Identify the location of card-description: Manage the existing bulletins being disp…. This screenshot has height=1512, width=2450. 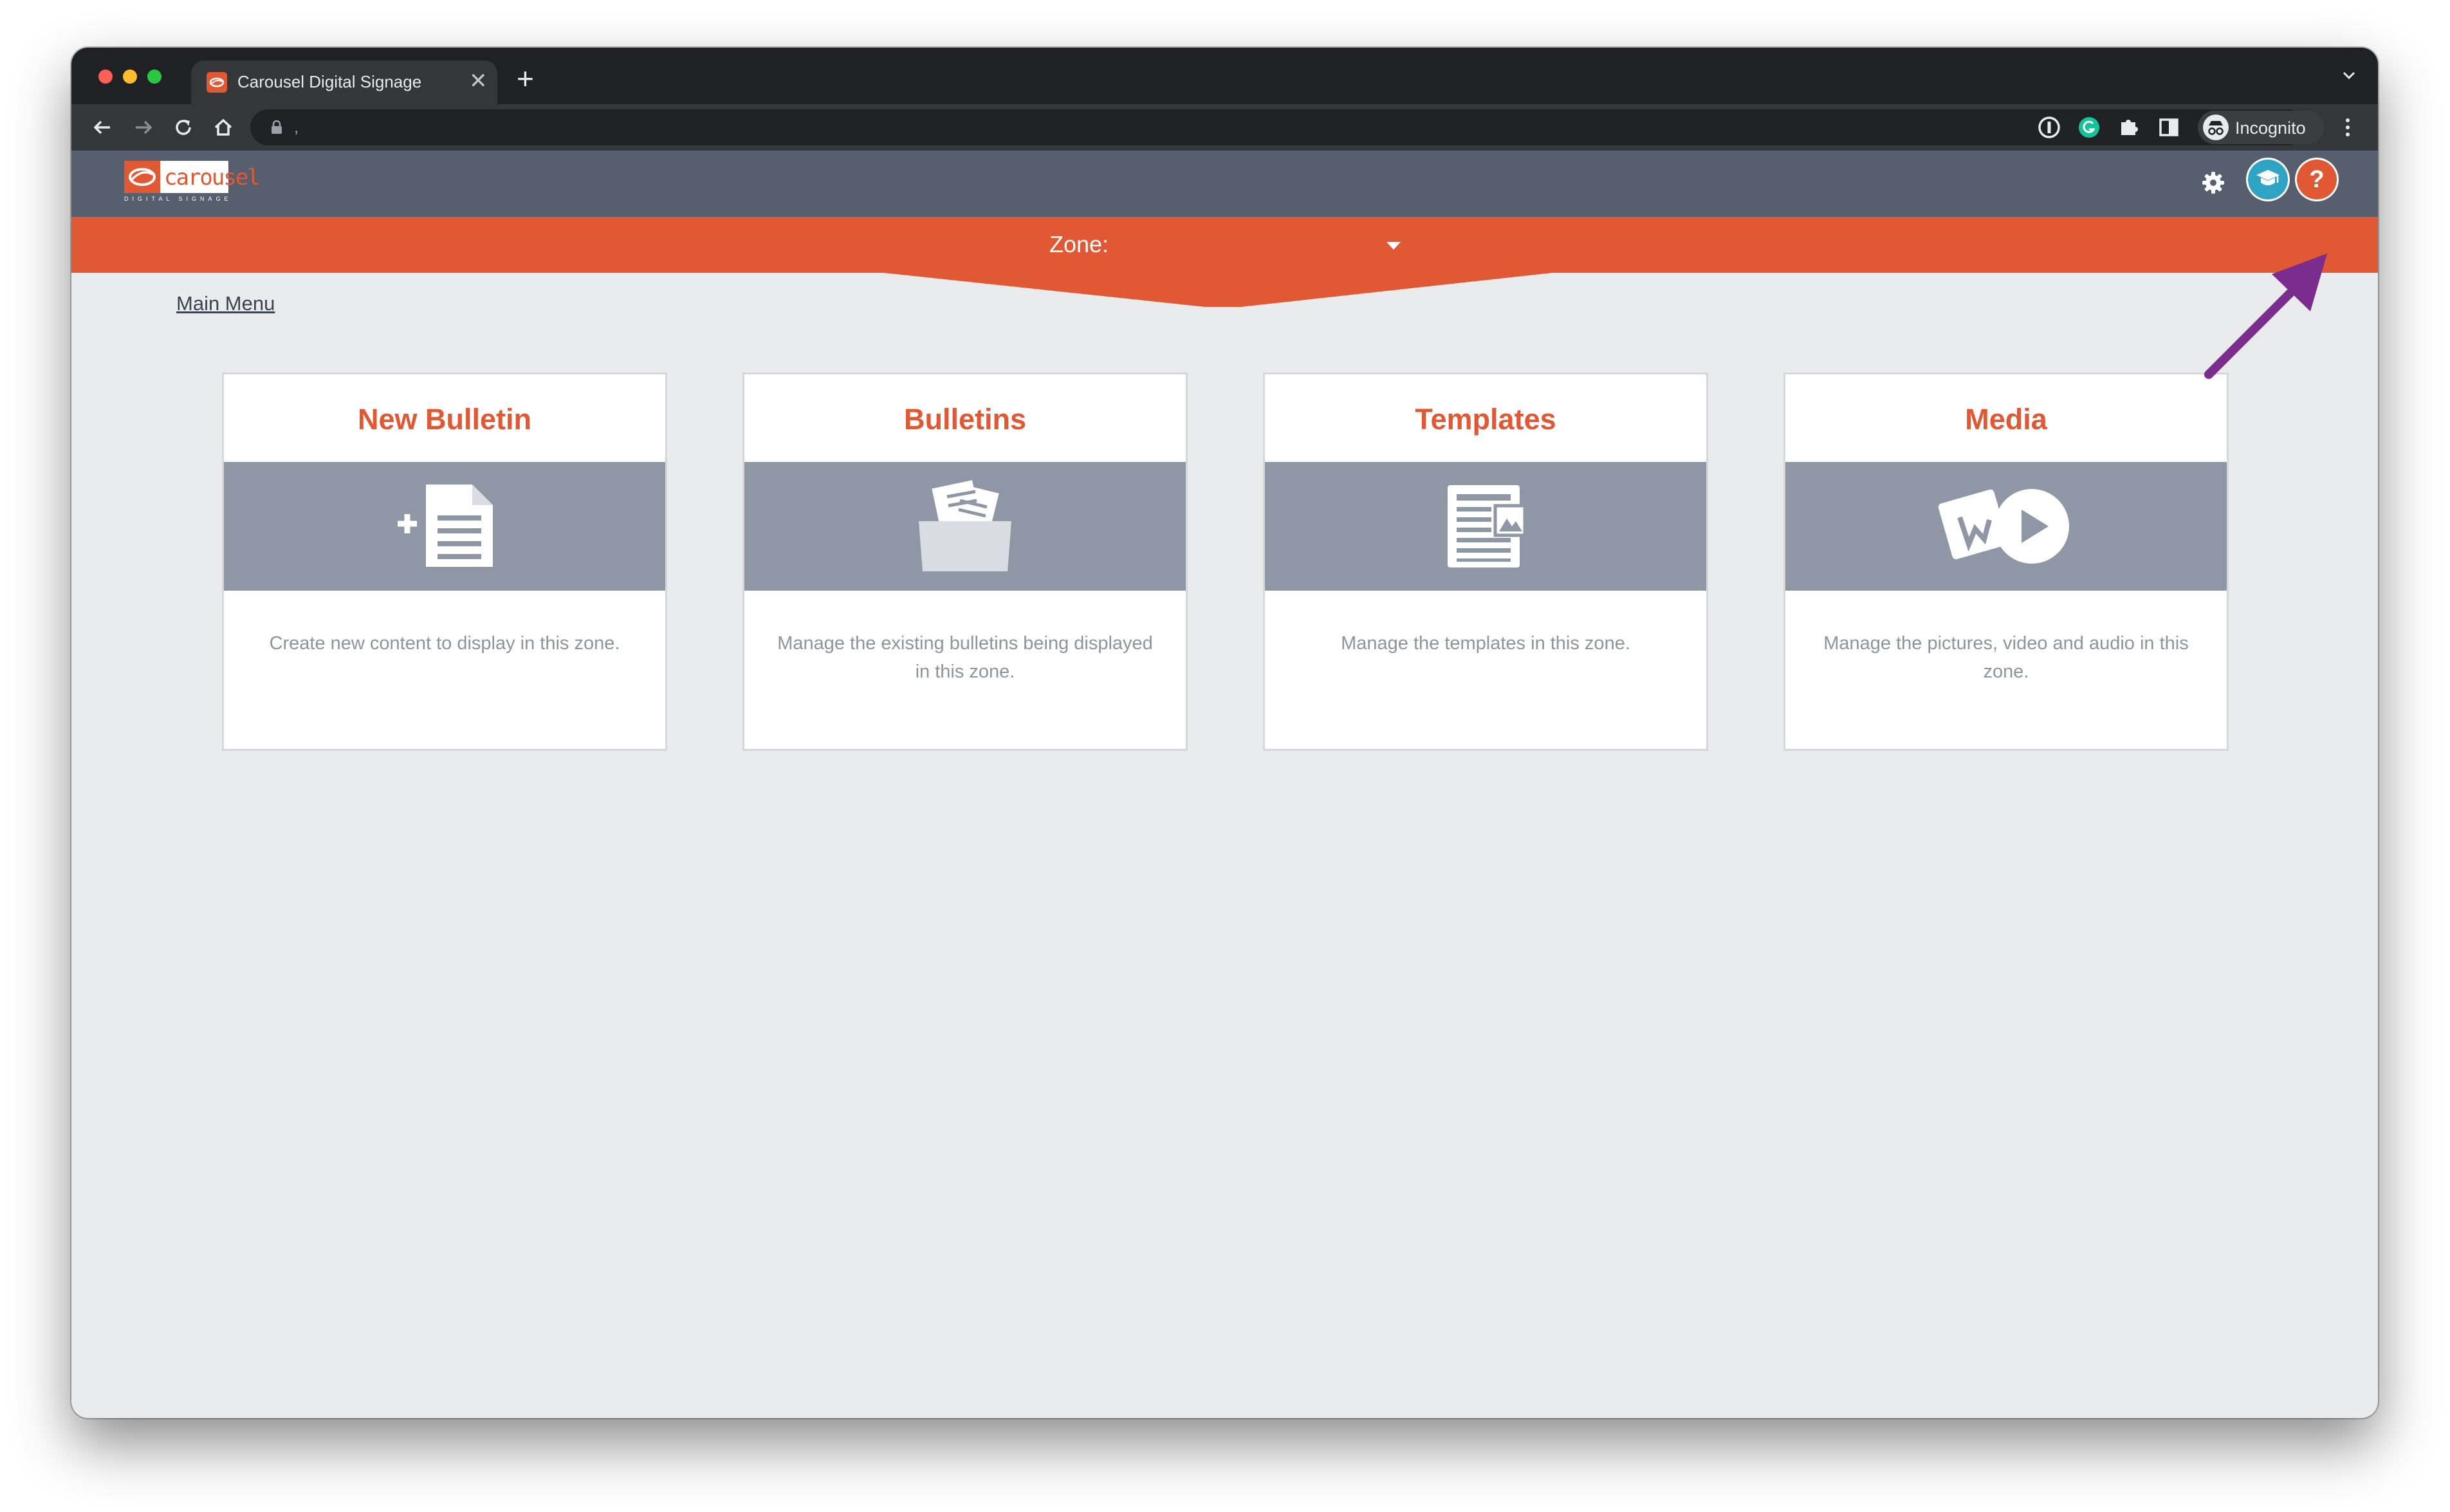
(965, 657).